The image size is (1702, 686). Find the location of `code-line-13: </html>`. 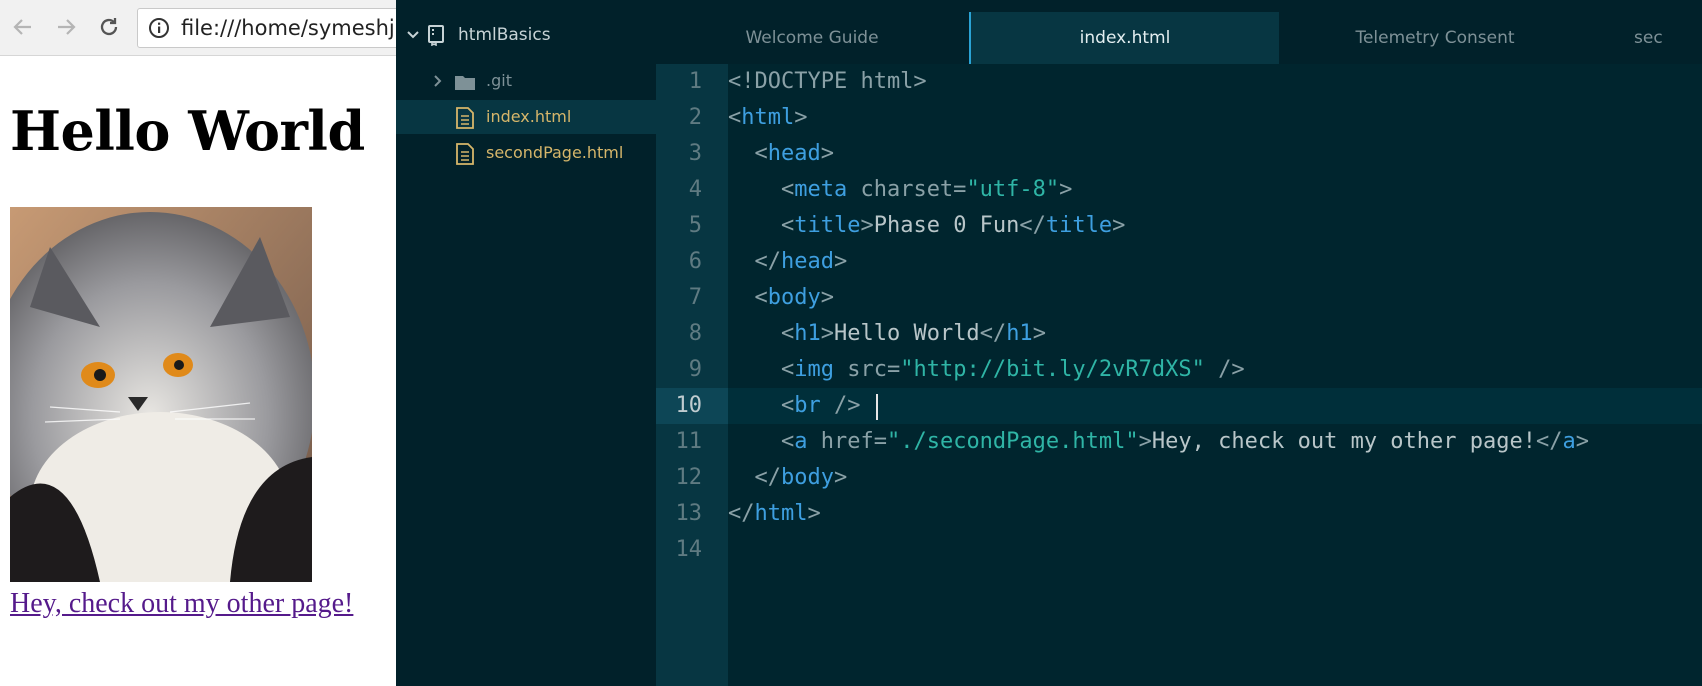

code-line-13: </html> is located at coordinates (774, 514).